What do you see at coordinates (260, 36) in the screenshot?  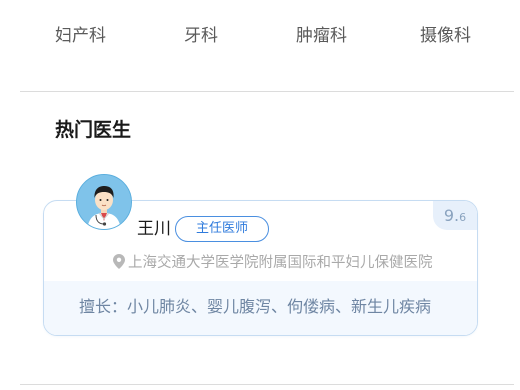 I see `department-row: 妇产科 牙科 肿瘤科 摄像科` at bounding box center [260, 36].